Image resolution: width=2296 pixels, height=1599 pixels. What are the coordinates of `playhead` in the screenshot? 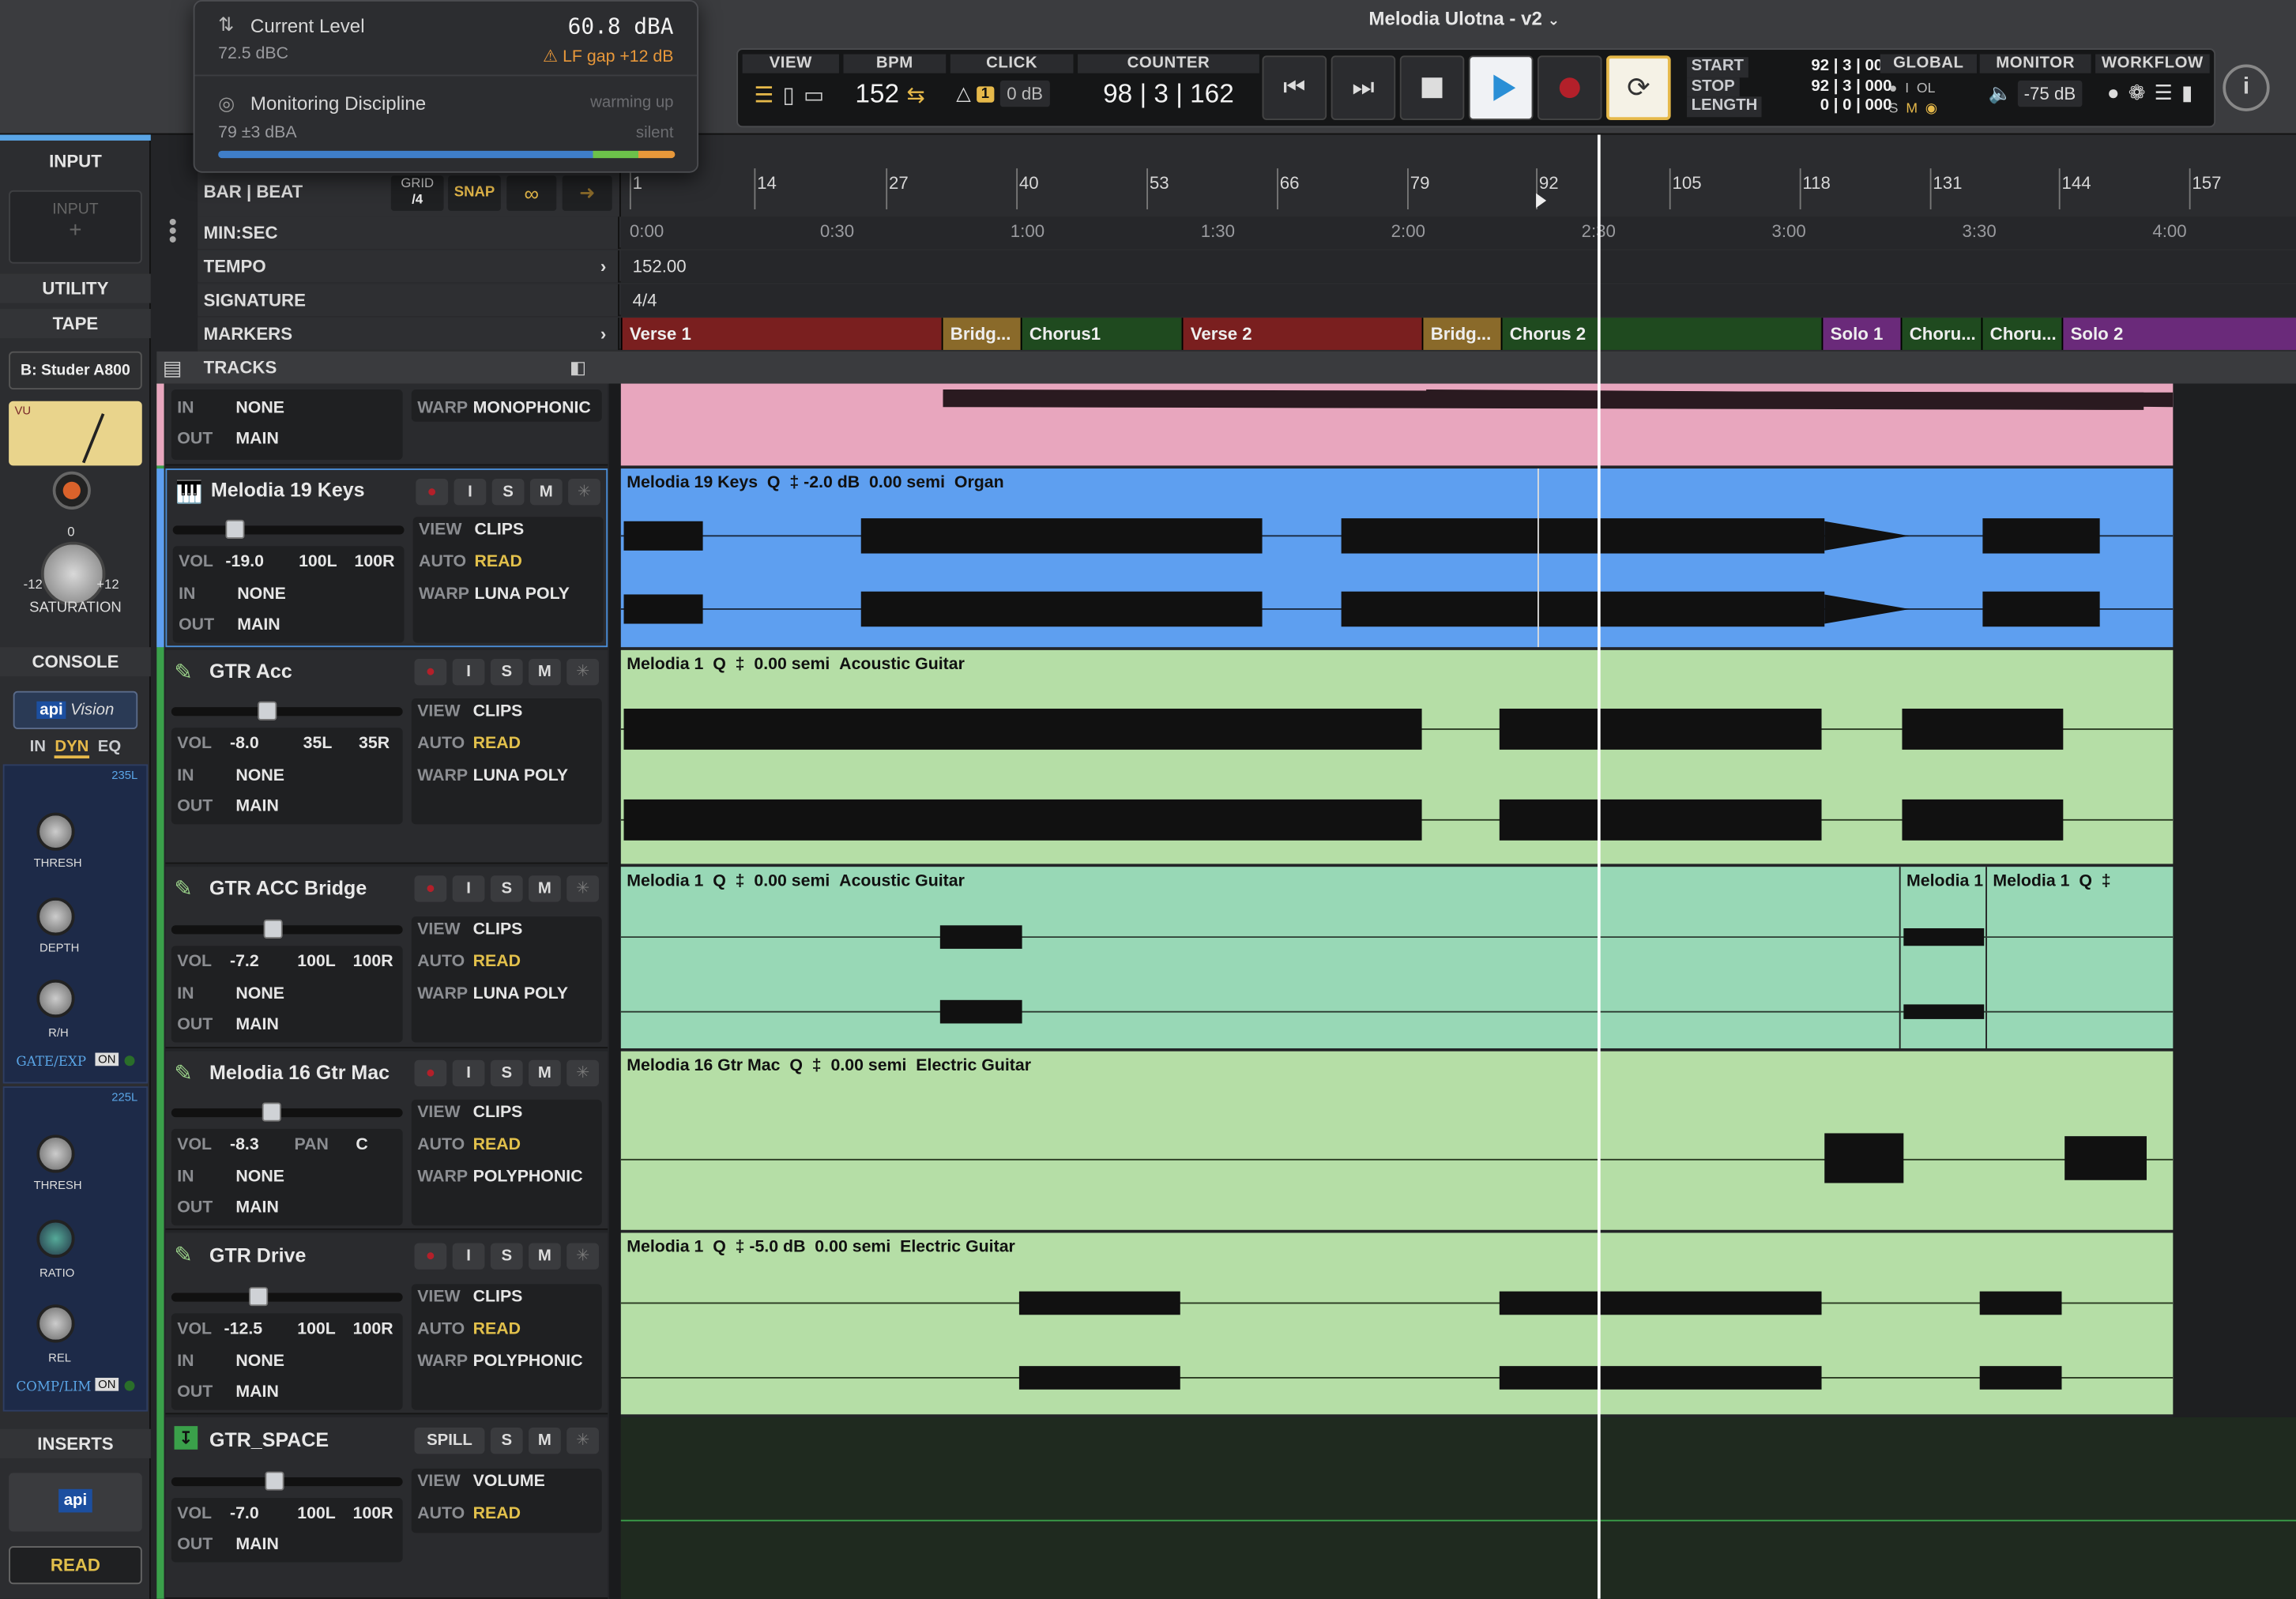 It's located at (1599, 866).